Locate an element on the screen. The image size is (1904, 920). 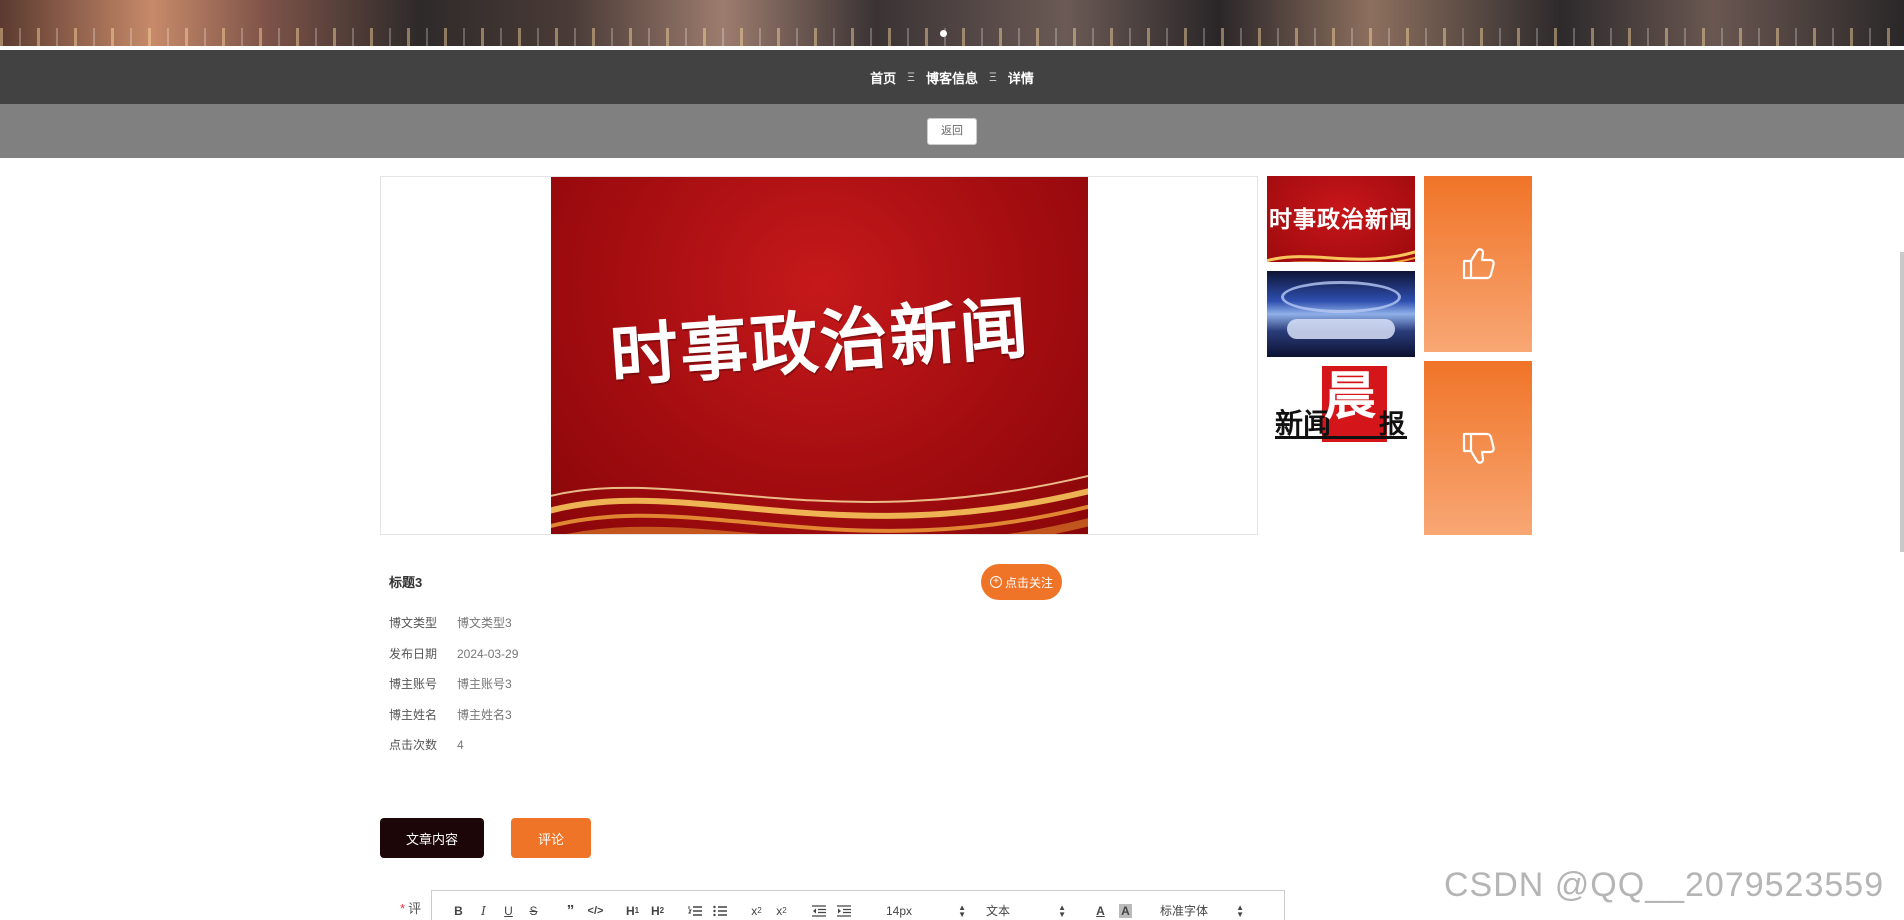
back-bar: 返回 is located at coordinates (952, 131).